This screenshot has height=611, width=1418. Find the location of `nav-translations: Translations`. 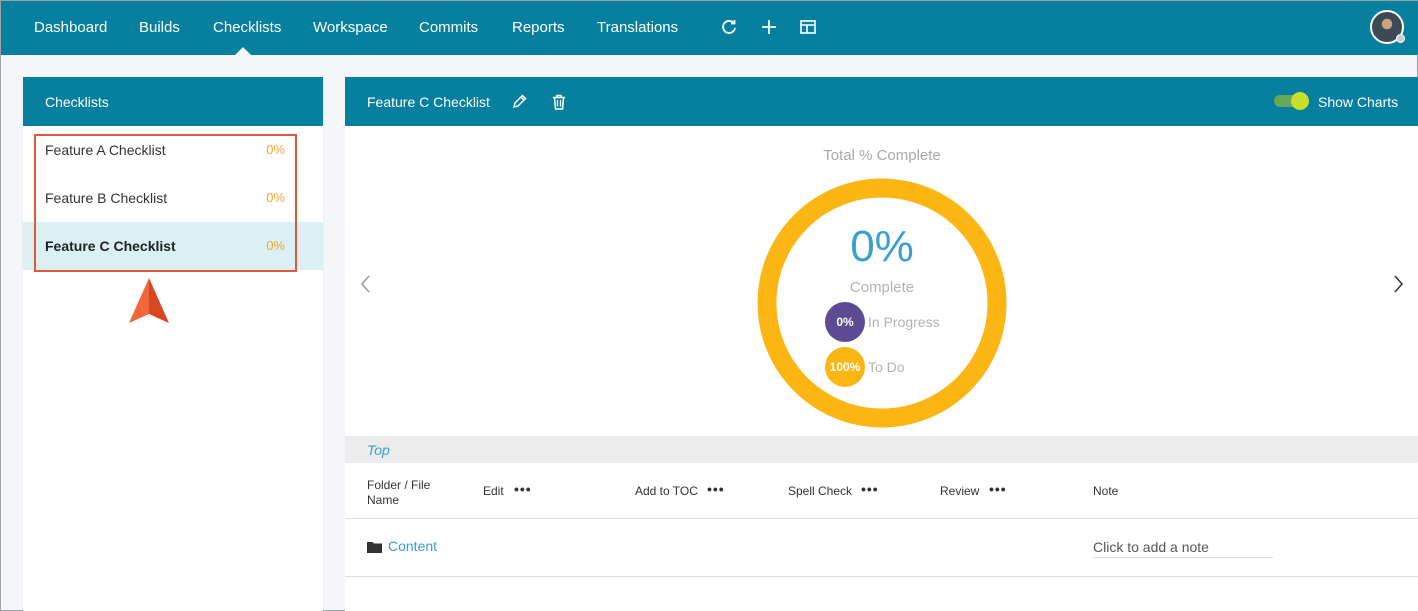

nav-translations: Translations is located at coordinates (637, 27).